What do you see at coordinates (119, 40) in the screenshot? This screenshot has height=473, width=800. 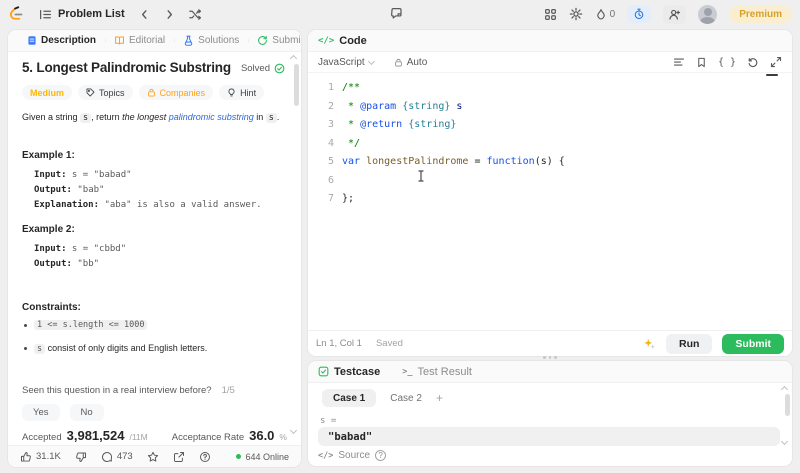 I see `editorial-book-icon` at bounding box center [119, 40].